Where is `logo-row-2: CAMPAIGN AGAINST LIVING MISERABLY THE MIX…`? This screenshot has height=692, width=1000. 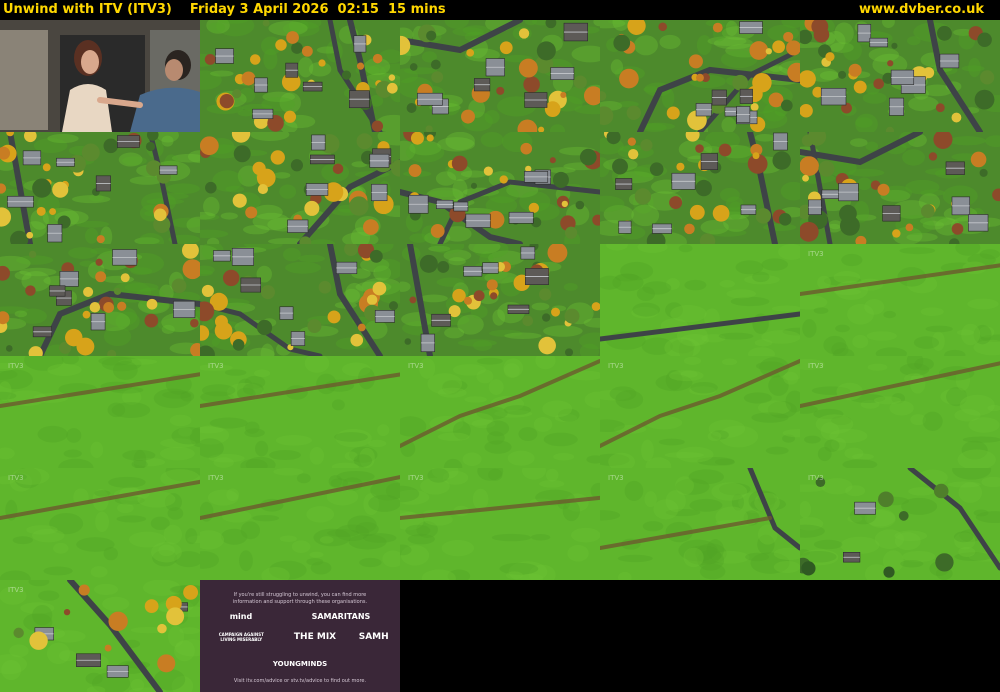
logo-row-2: CAMPAIGN AGAINST LIVING MISERABLY THE MIX… is located at coordinates (300, 637).